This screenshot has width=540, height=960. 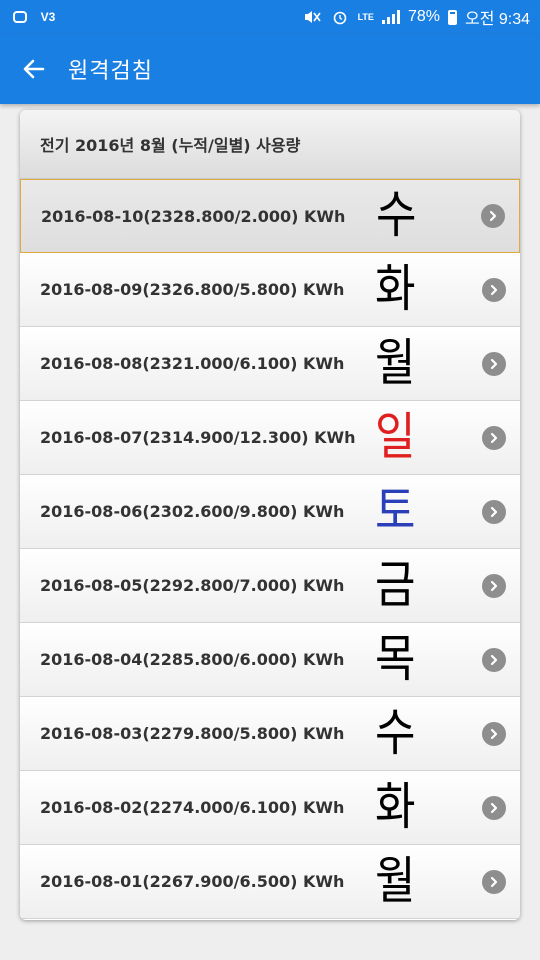 I want to click on status-bar: V3 LTE 78% 오전 9:34, so click(x=270, y=17).